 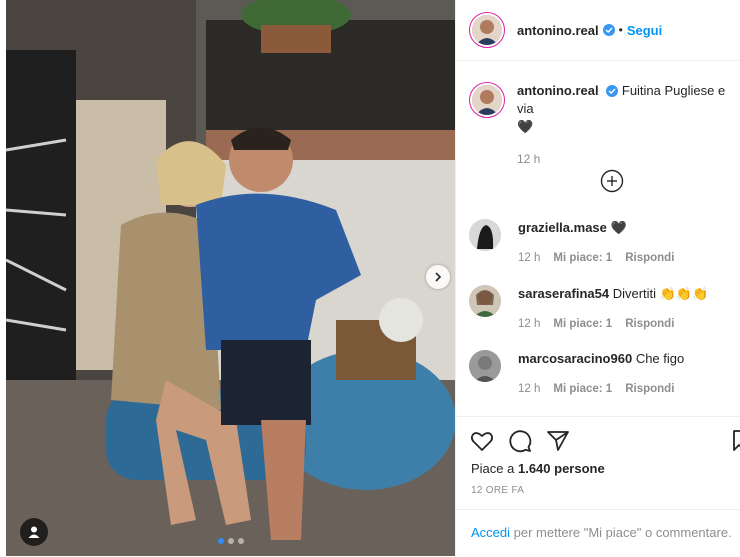 I want to click on login-link: Accedi, so click(x=490, y=532).